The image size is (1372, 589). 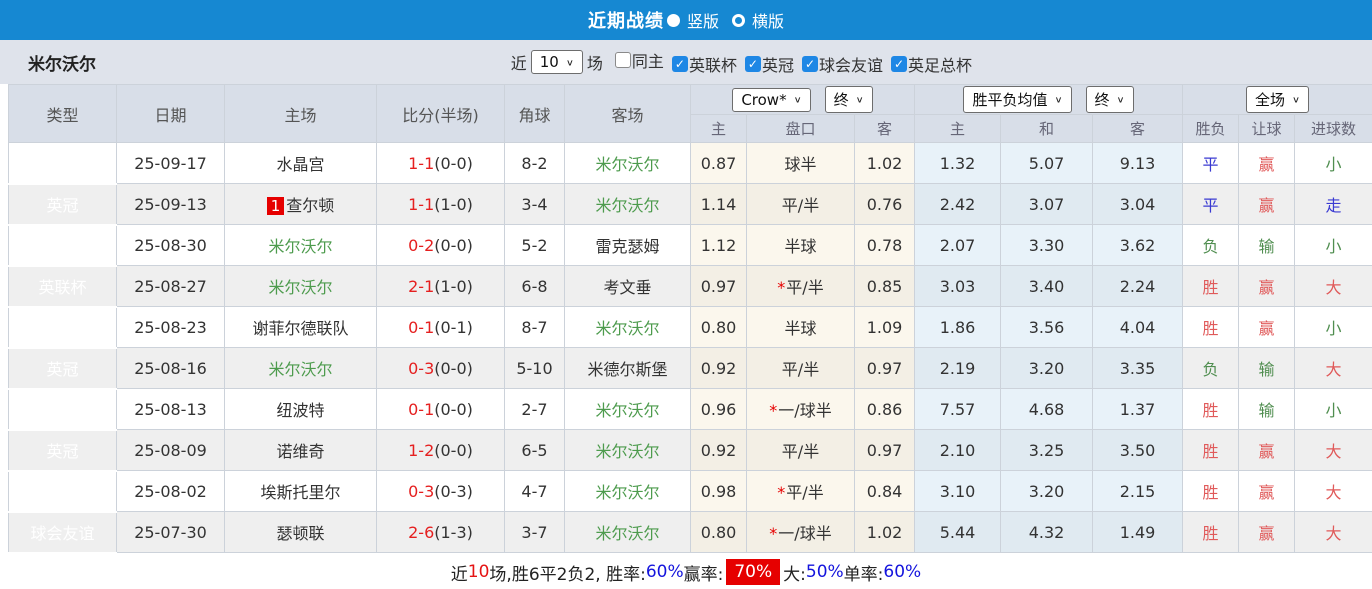 What do you see at coordinates (440, 286) in the screenshot?
I see `score-cell: 2-1(1-0)` at bounding box center [440, 286].